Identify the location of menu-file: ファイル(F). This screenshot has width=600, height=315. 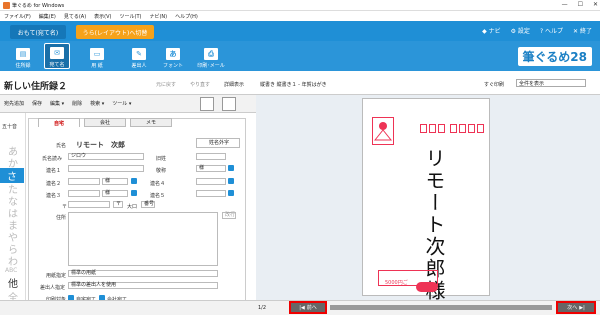
(17, 16).